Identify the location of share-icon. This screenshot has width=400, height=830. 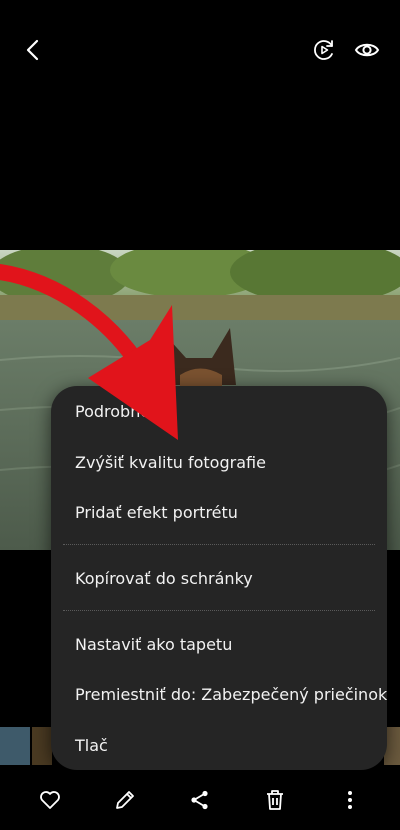
(199, 800).